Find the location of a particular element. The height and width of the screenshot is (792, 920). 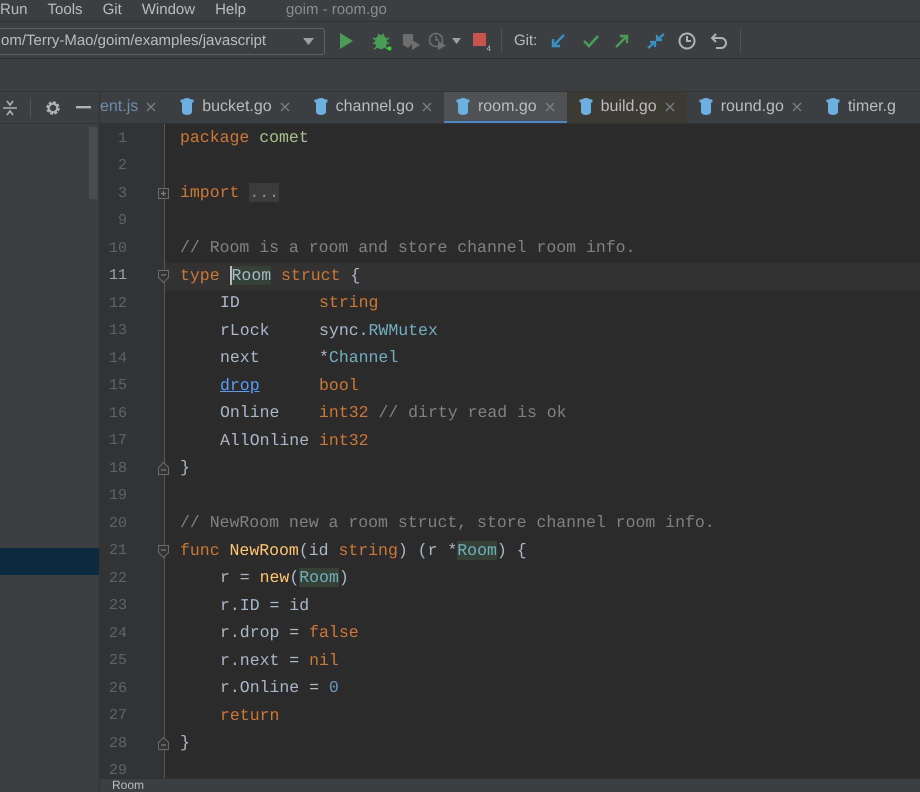

code-line: drop bool is located at coordinates (289, 385).